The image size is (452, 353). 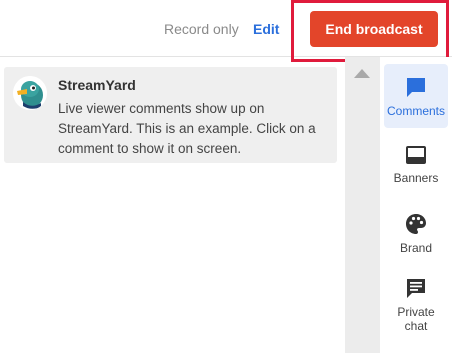 I want to click on edit-link: Edit, so click(x=266, y=29).